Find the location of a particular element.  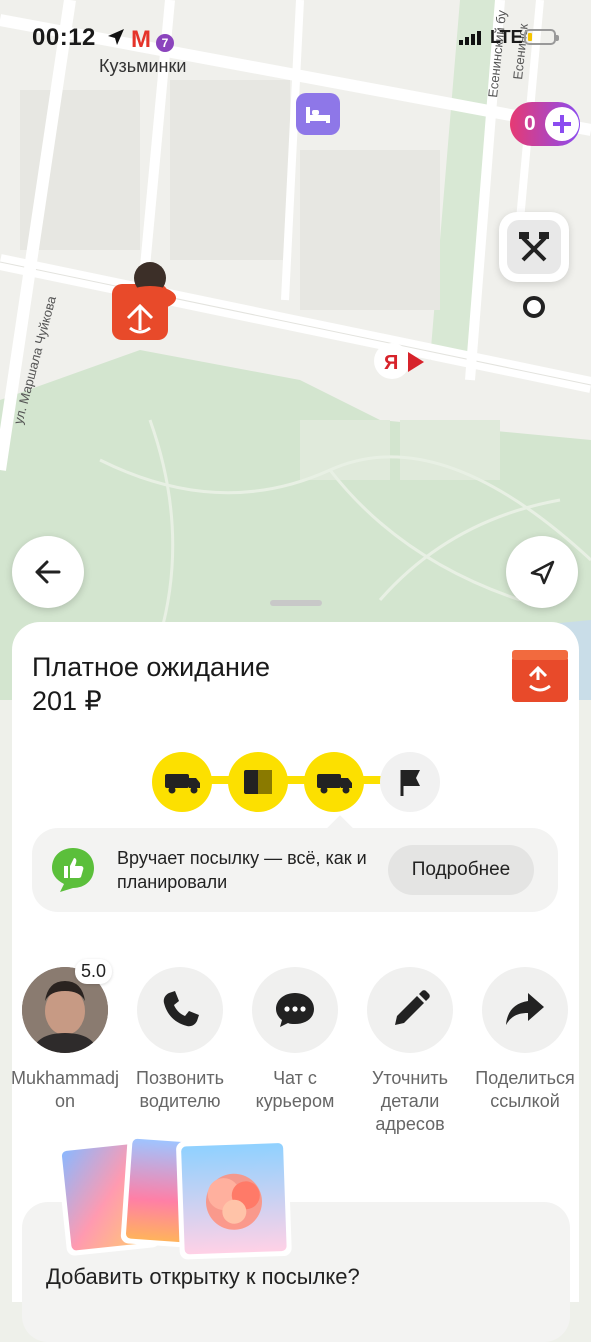

plus-icon is located at coordinates (562, 124).